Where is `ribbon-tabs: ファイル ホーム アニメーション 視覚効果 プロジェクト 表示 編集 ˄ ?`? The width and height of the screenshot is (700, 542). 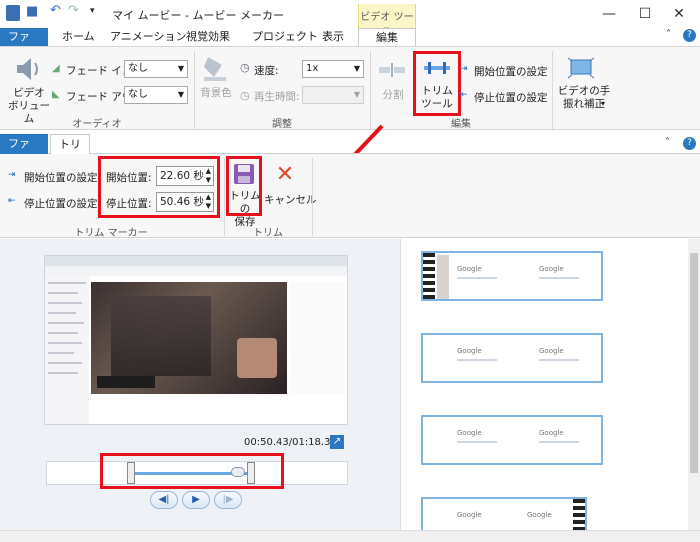
ribbon-tabs: ファイル ホーム アニメーション 視覚効果 プロジェクト 表示 編集 ˄ ? is located at coordinates (350, 44).